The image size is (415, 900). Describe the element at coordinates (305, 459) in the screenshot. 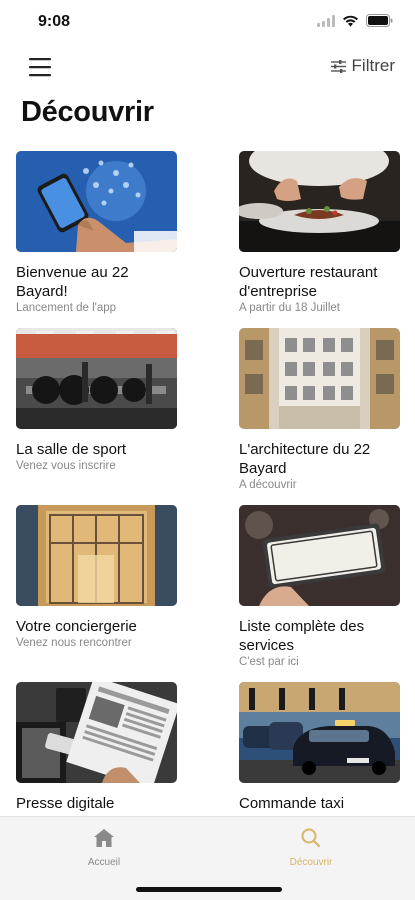

I see `card-title: L'architecture du 22 Bayard` at that location.